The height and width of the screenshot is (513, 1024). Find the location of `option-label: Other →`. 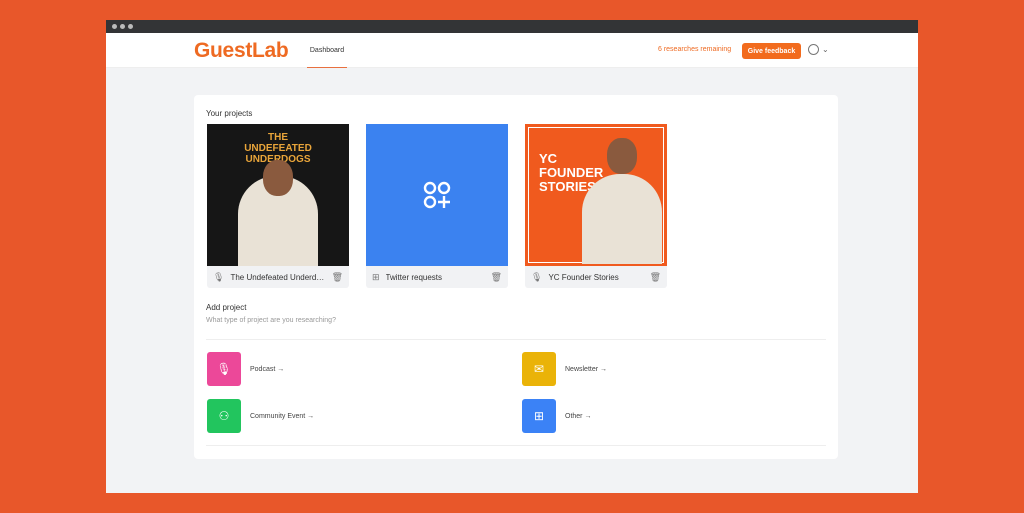

option-label: Other → is located at coordinates (578, 416).